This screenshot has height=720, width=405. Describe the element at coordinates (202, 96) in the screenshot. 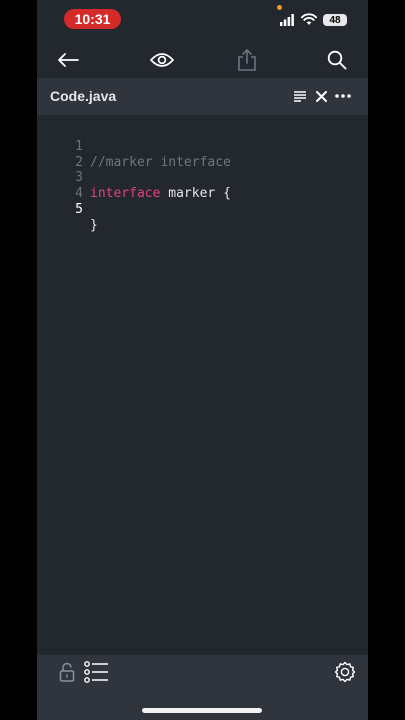

I see `file-tab-bar: Code.java` at that location.